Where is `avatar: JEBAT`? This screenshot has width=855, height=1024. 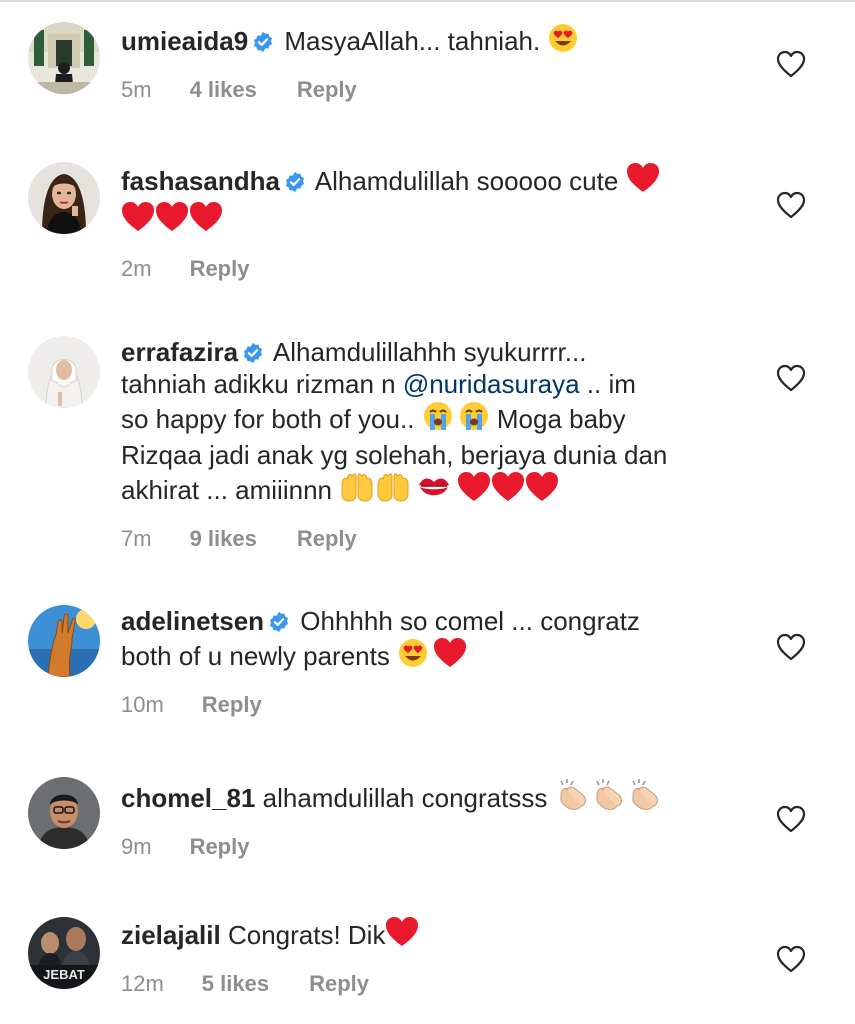 avatar: JEBAT is located at coordinates (64, 953).